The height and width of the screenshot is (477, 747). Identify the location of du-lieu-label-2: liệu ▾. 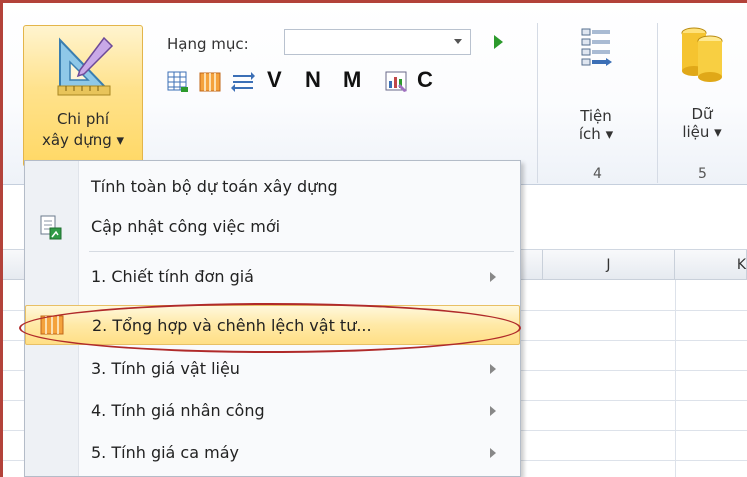
(702, 132).